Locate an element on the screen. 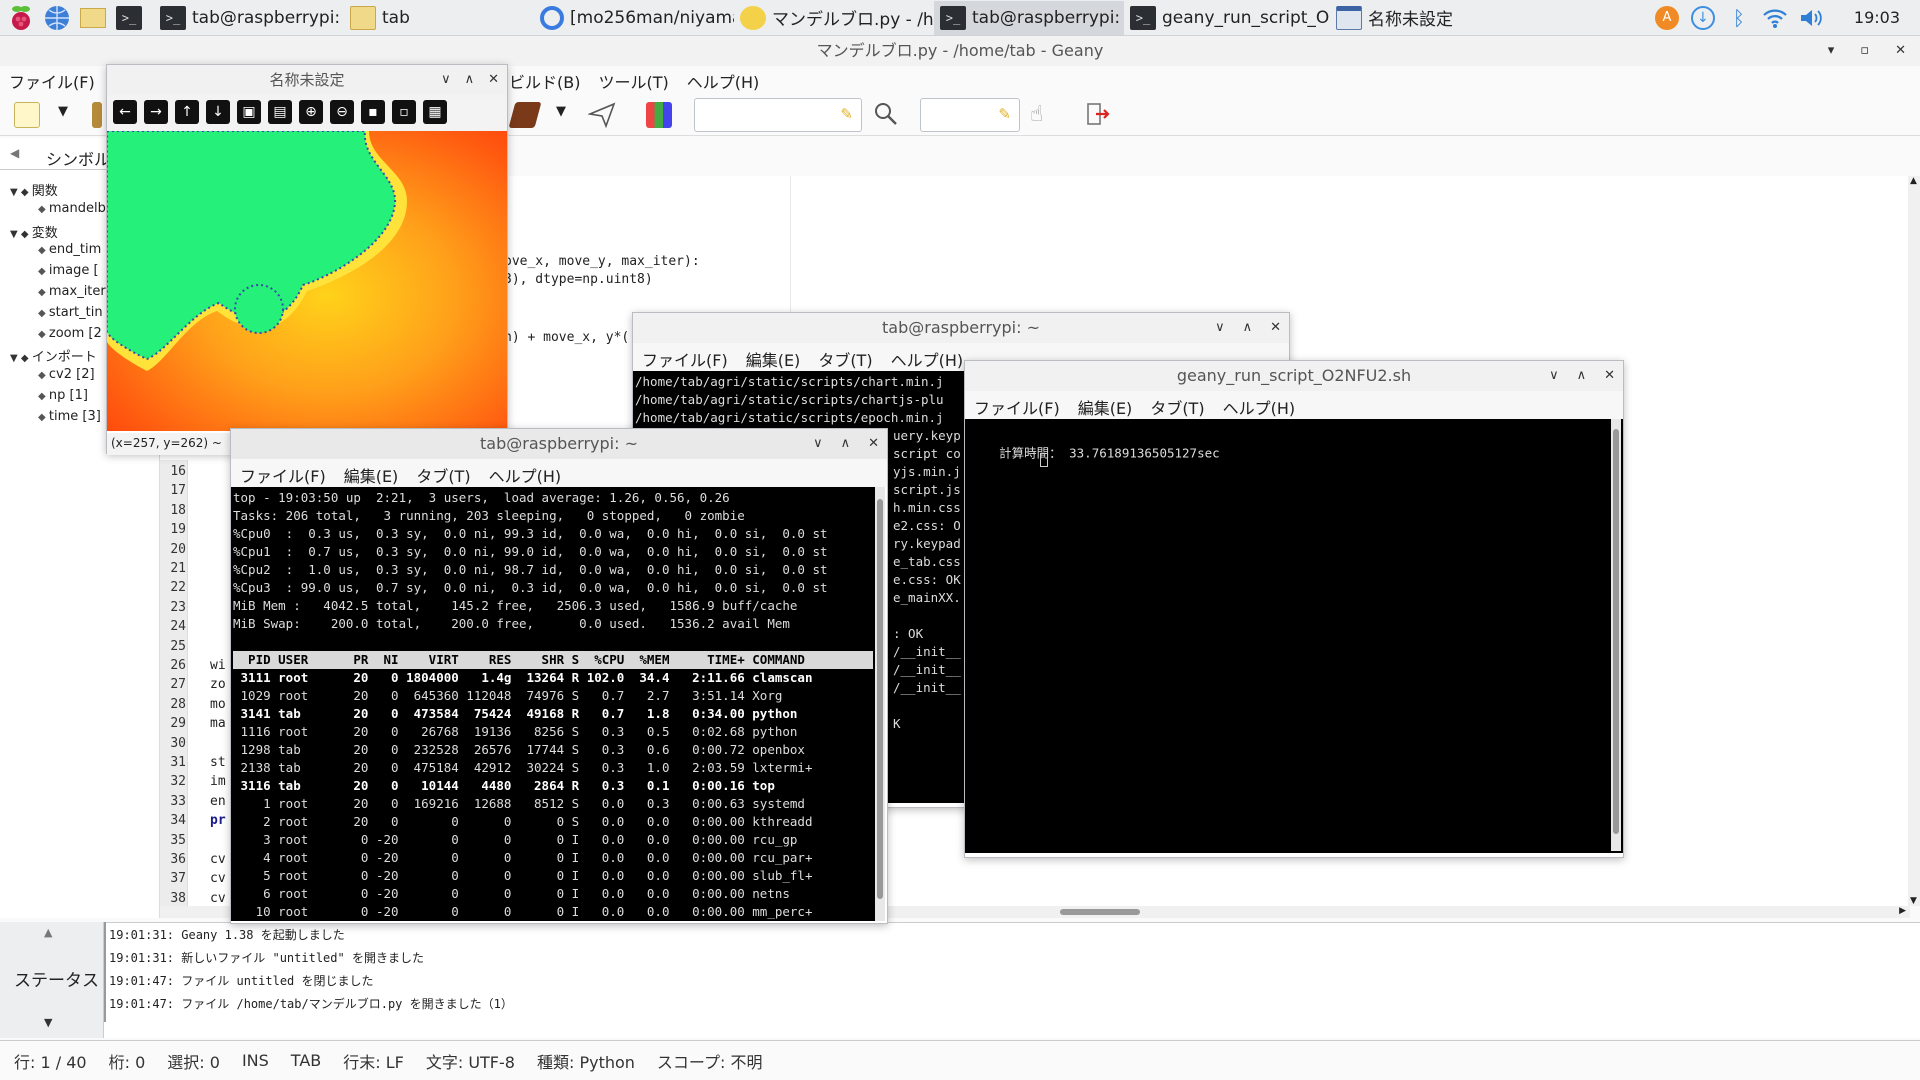 Image resolution: width=1920 pixels, height=1080 pixels. tree-item: ◆ mandelb is located at coordinates (72, 208).